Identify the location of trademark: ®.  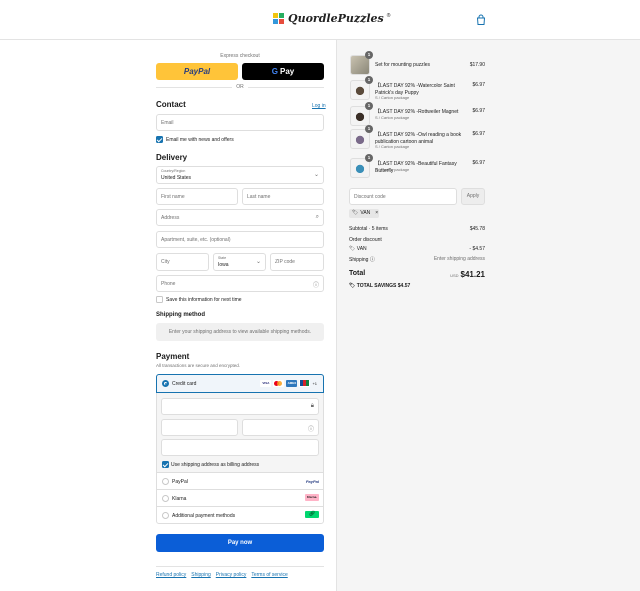
(388, 15).